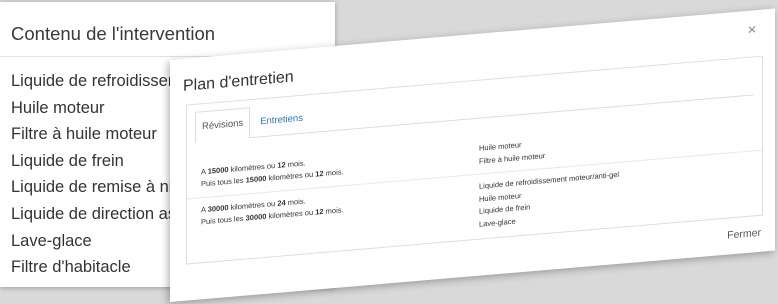 The height and width of the screenshot is (304, 778). Describe the element at coordinates (281, 120) in the screenshot. I see `tab-entretiens: Entretiens` at that location.